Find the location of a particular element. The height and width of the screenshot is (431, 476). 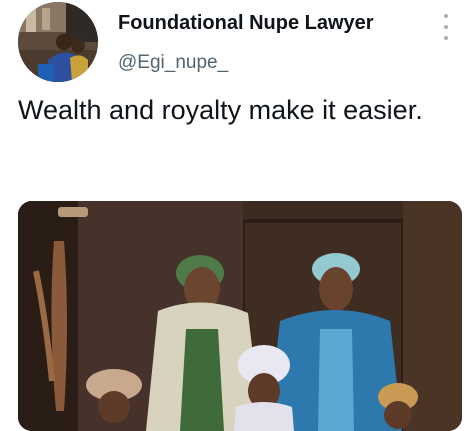

author-display-name: Foundational Nupe Lawyer is located at coordinates (246, 23).